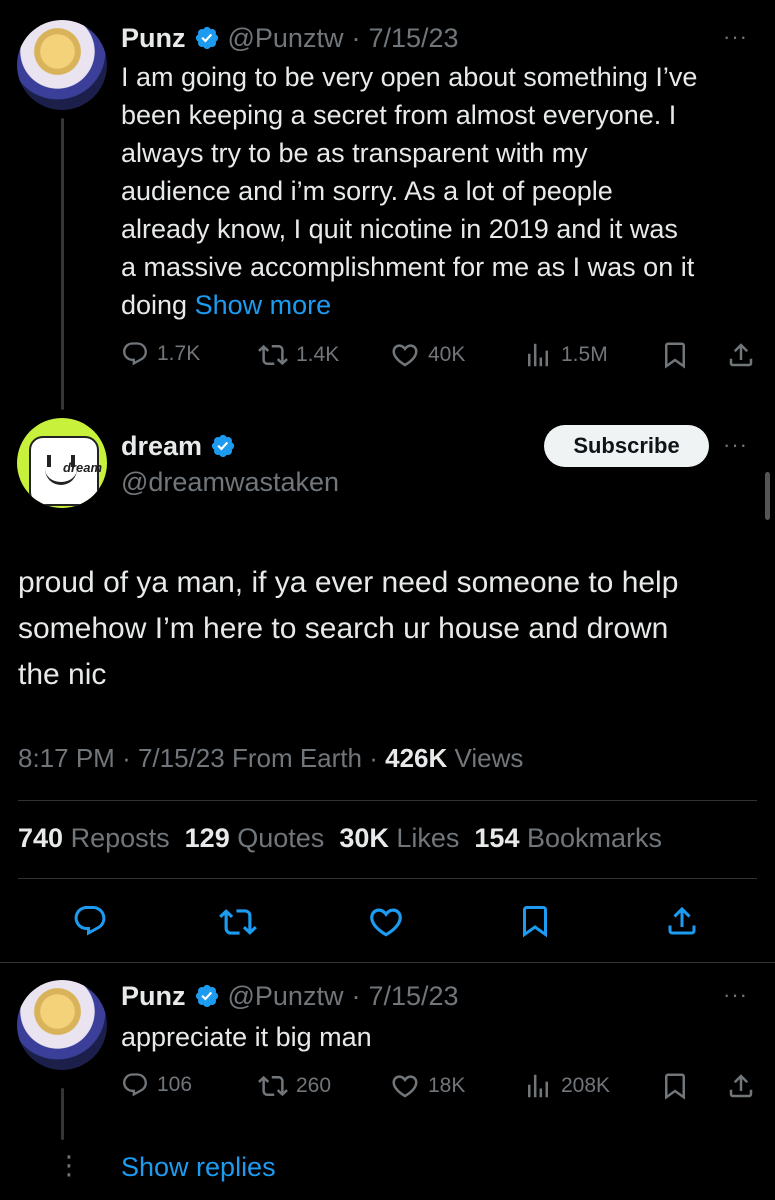 This screenshot has width=775, height=1200. I want to click on views-button: 208K, so click(566, 1086).